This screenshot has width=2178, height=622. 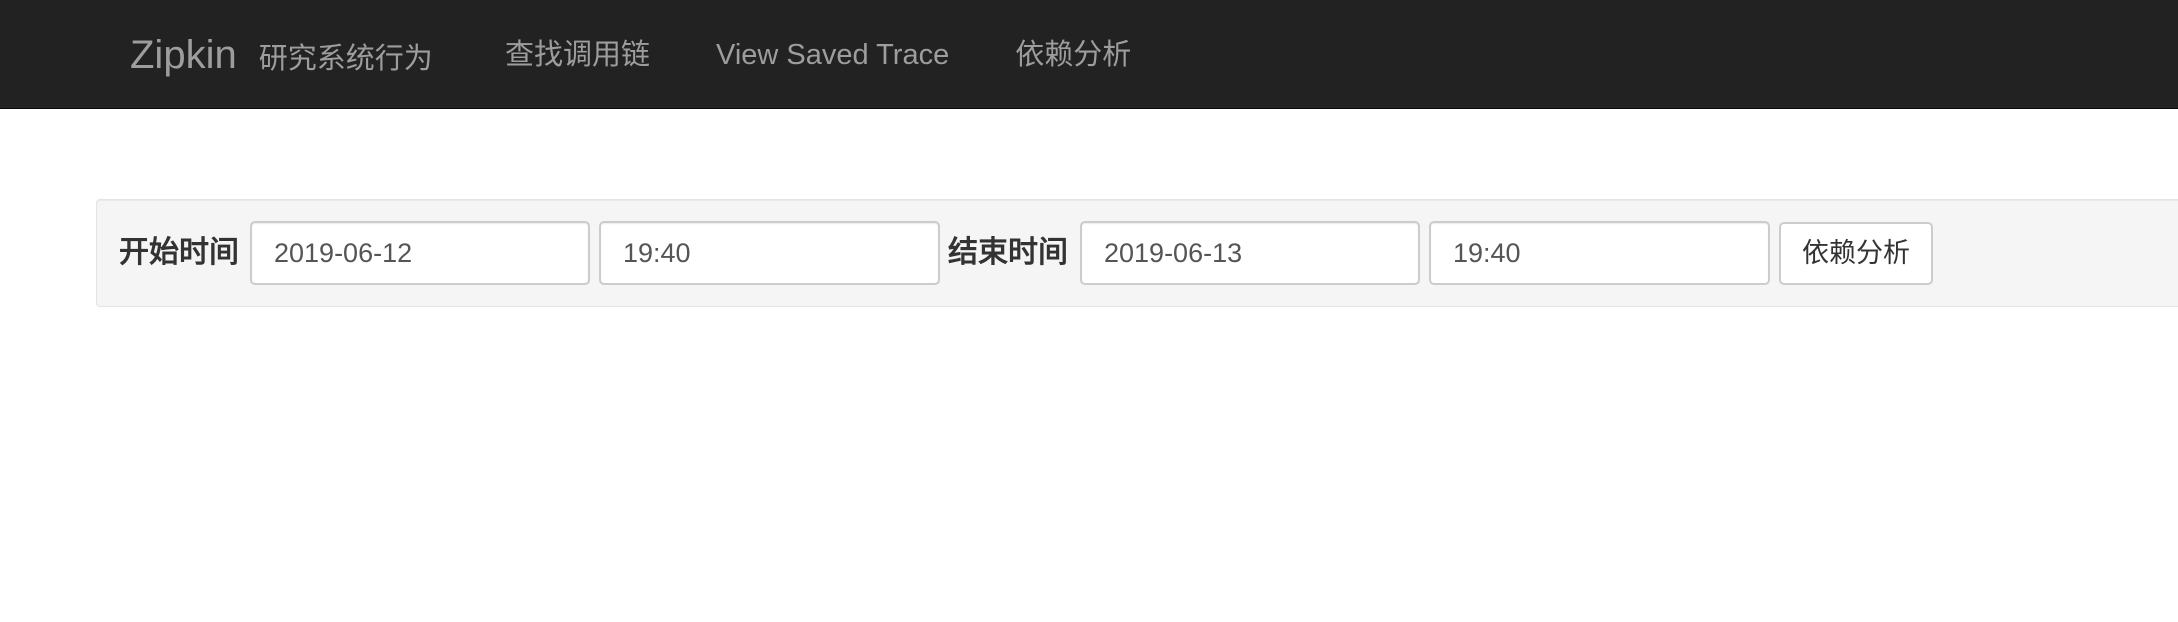 What do you see at coordinates (577, 55) in the screenshot?
I see `nav-link-find-trace: 查找调用链` at bounding box center [577, 55].